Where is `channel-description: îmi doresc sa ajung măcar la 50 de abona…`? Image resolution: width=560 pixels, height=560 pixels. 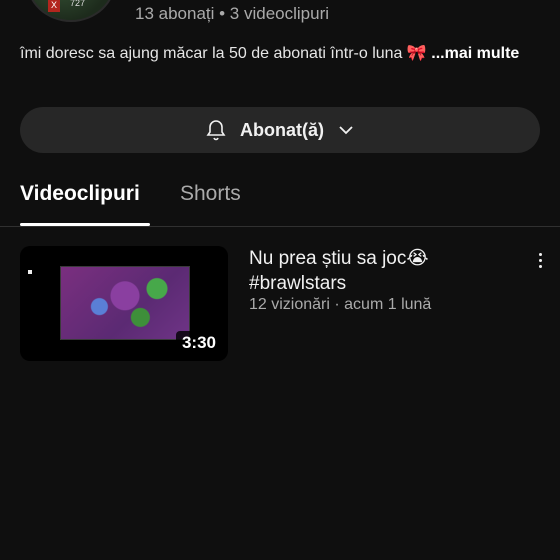 channel-description: îmi doresc sa ajung măcar la 50 de abona… is located at coordinates (282, 54).